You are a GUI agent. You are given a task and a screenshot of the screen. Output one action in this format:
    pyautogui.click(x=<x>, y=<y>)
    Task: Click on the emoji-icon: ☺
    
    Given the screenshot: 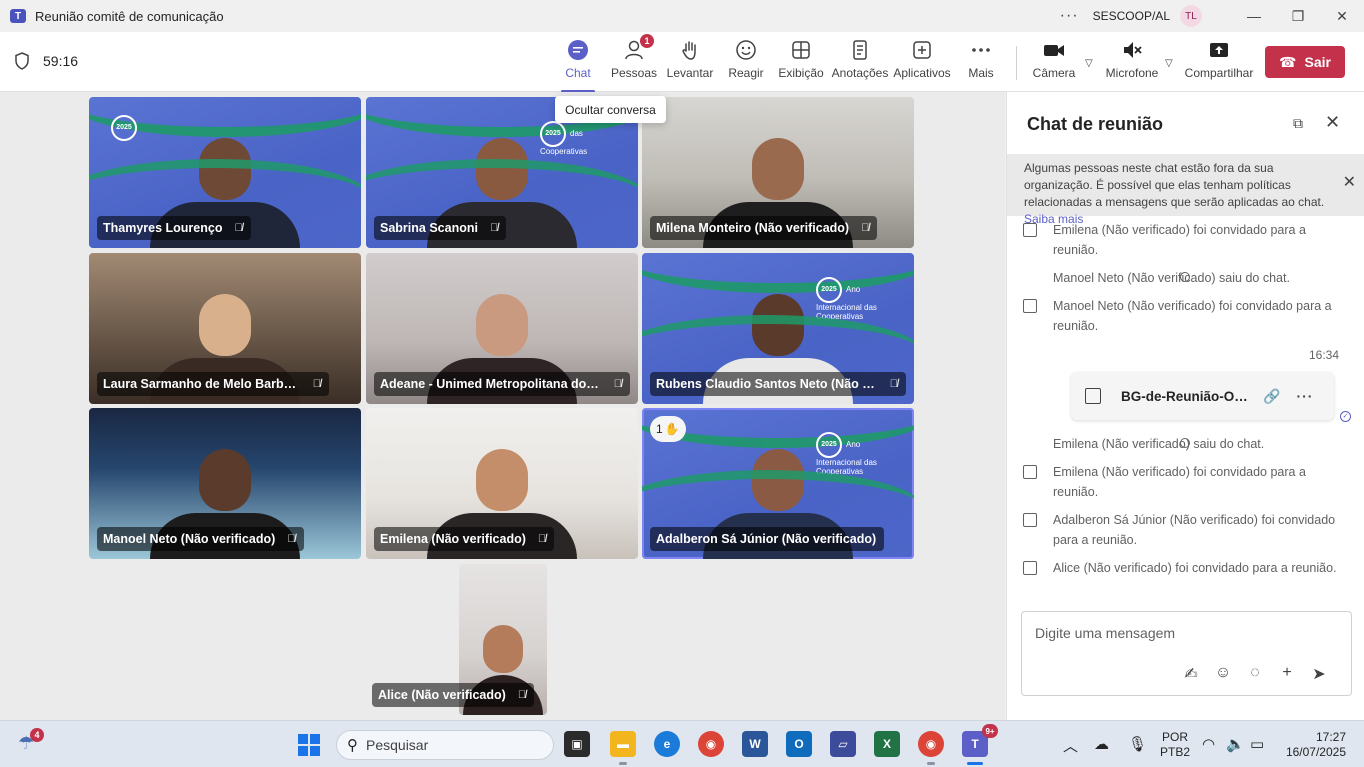 What is the action you would take?
    pyautogui.click(x=1223, y=674)
    